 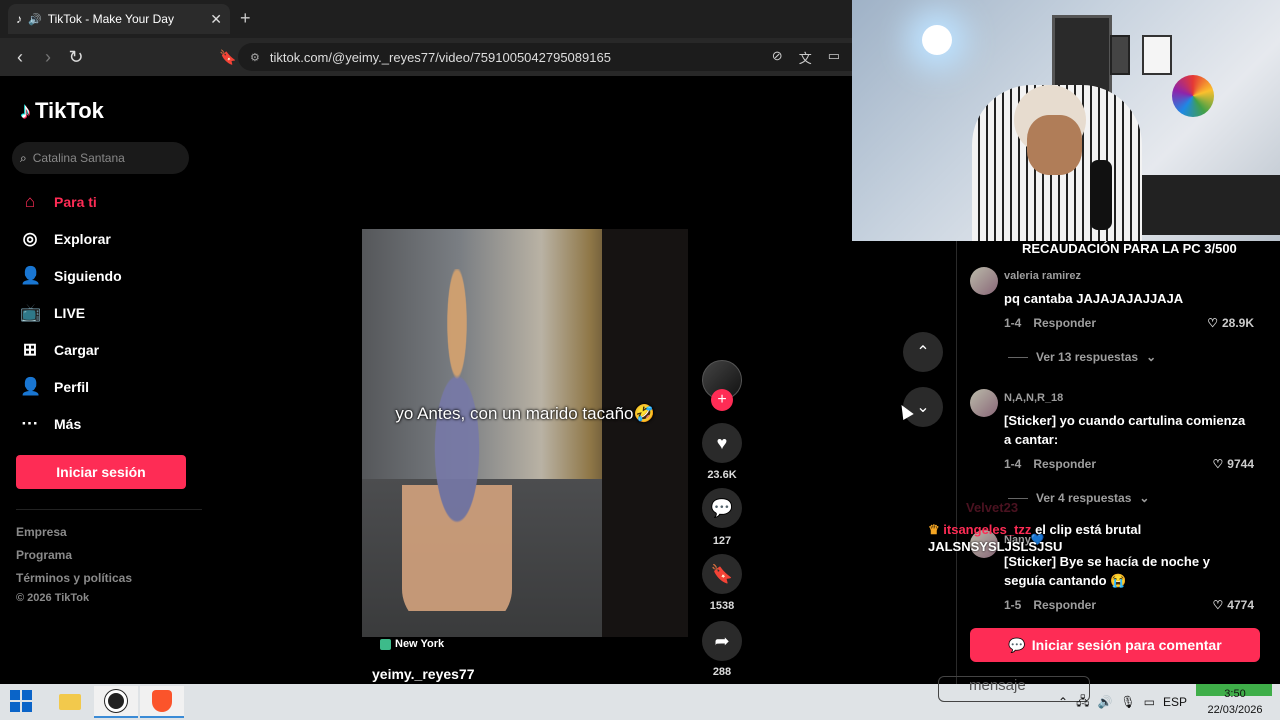 I want to click on comment-likes: ♡ 4774, so click(x=1233, y=605).